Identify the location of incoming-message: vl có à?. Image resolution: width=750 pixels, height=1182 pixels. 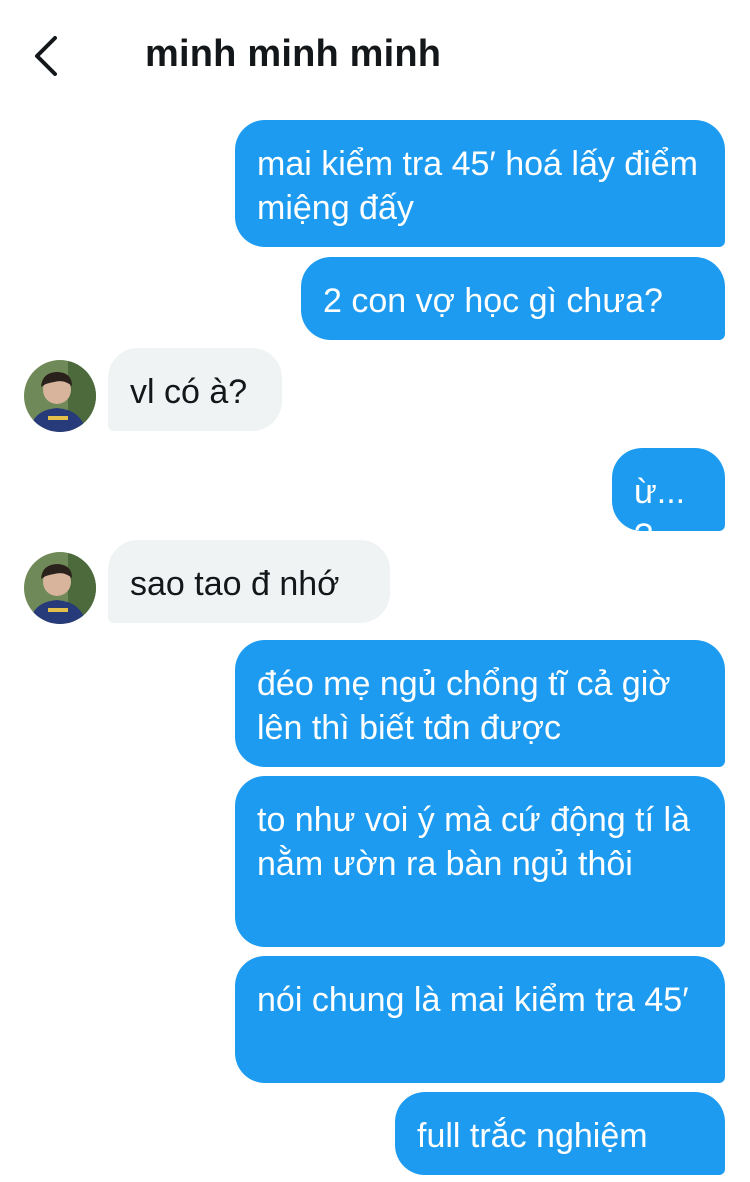
(195, 389).